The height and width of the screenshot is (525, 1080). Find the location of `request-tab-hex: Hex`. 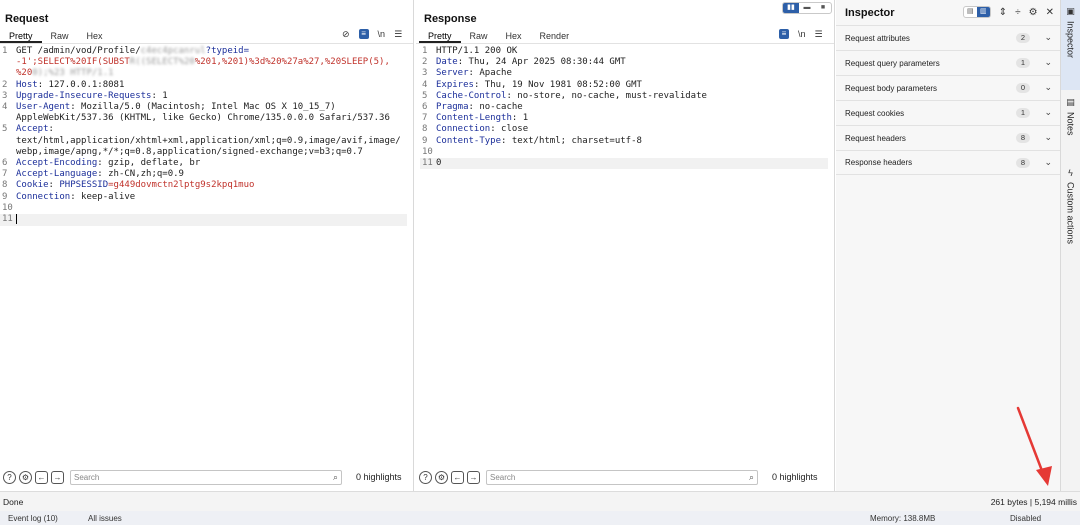

request-tab-hex: Hex is located at coordinates (95, 36).